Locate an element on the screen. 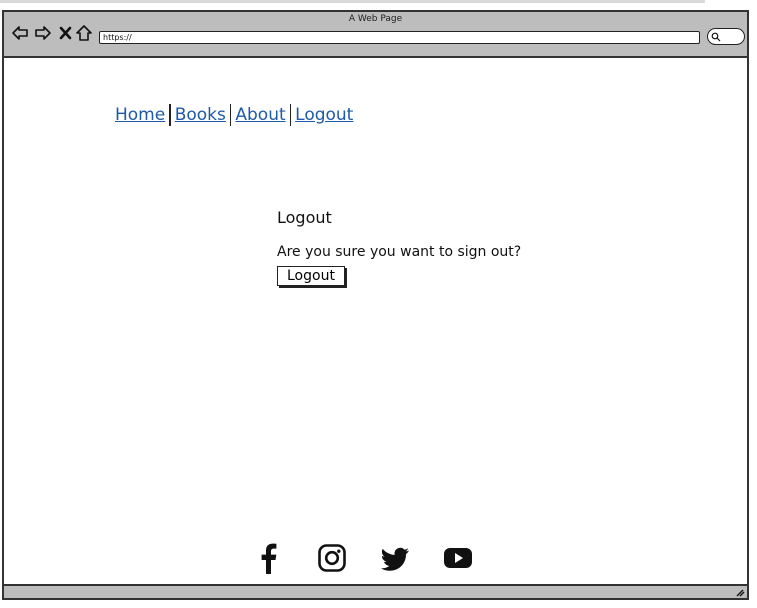  logout-message: Are you sure you want to sign out? is located at coordinates (399, 252).